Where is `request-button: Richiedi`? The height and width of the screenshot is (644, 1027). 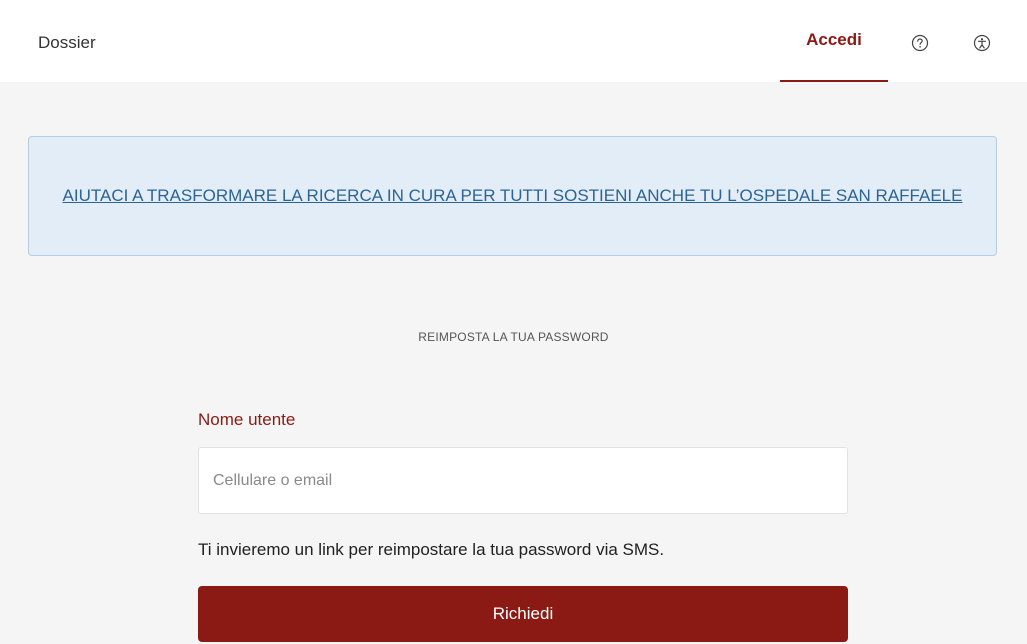
request-button: Richiedi is located at coordinates (523, 614).